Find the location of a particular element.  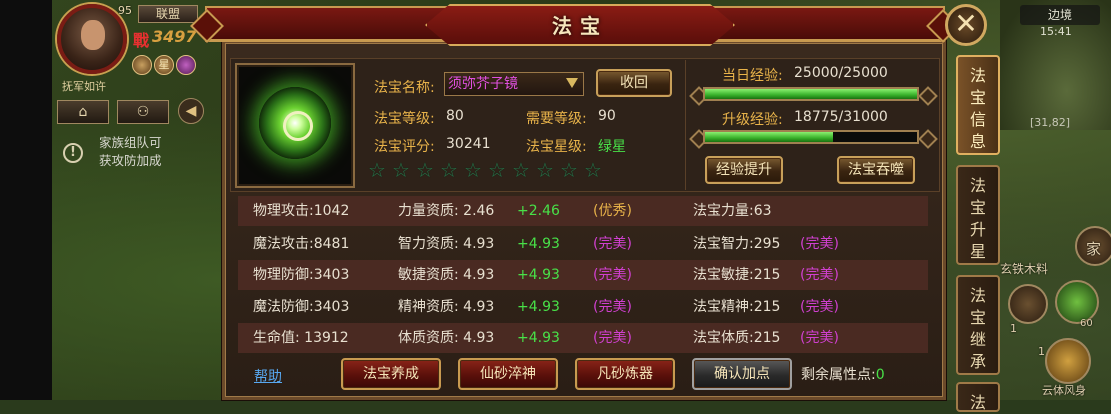

upgrade-exp-bar is located at coordinates (811, 137).